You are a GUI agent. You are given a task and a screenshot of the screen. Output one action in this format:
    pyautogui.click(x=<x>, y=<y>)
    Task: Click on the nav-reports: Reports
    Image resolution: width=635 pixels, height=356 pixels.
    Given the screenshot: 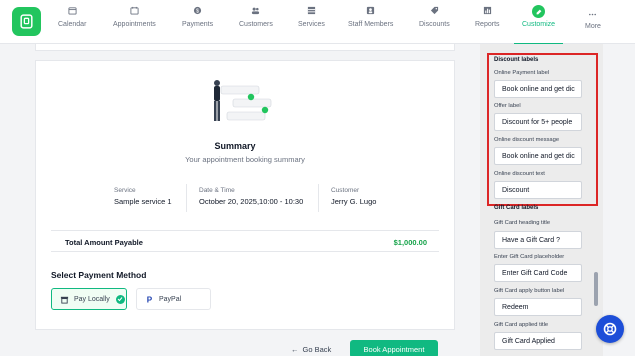 What is the action you would take?
    pyautogui.click(x=487, y=24)
    